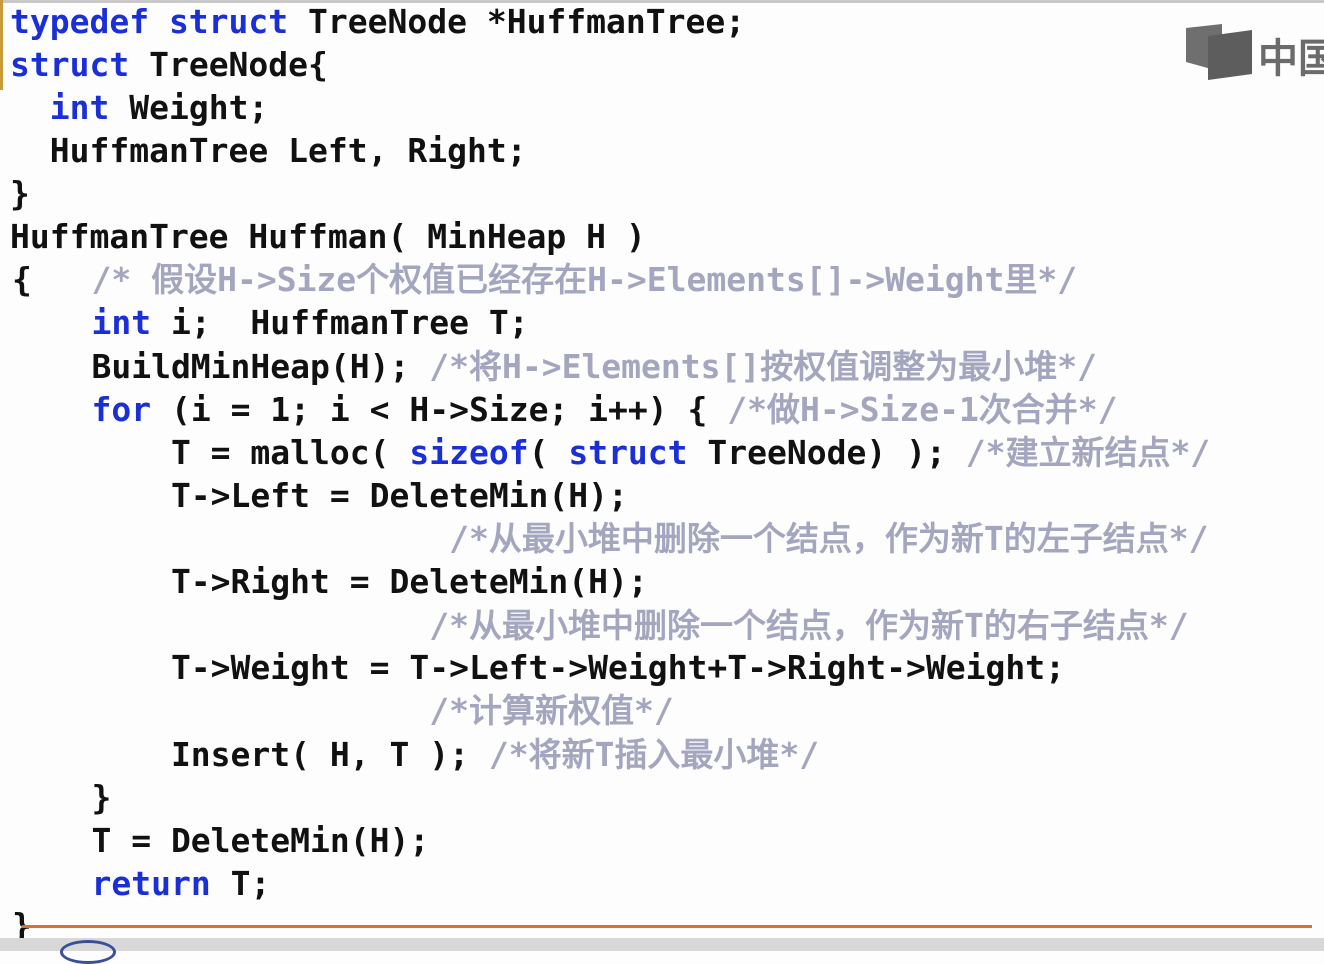 The image size is (1324, 964). Describe the element at coordinates (826, 452) in the screenshot. I see `code-token: TreeNode) );` at that location.